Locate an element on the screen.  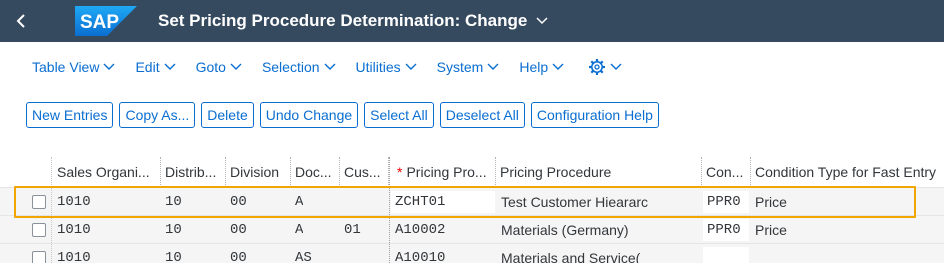
menu-label: Selection is located at coordinates (290, 67).